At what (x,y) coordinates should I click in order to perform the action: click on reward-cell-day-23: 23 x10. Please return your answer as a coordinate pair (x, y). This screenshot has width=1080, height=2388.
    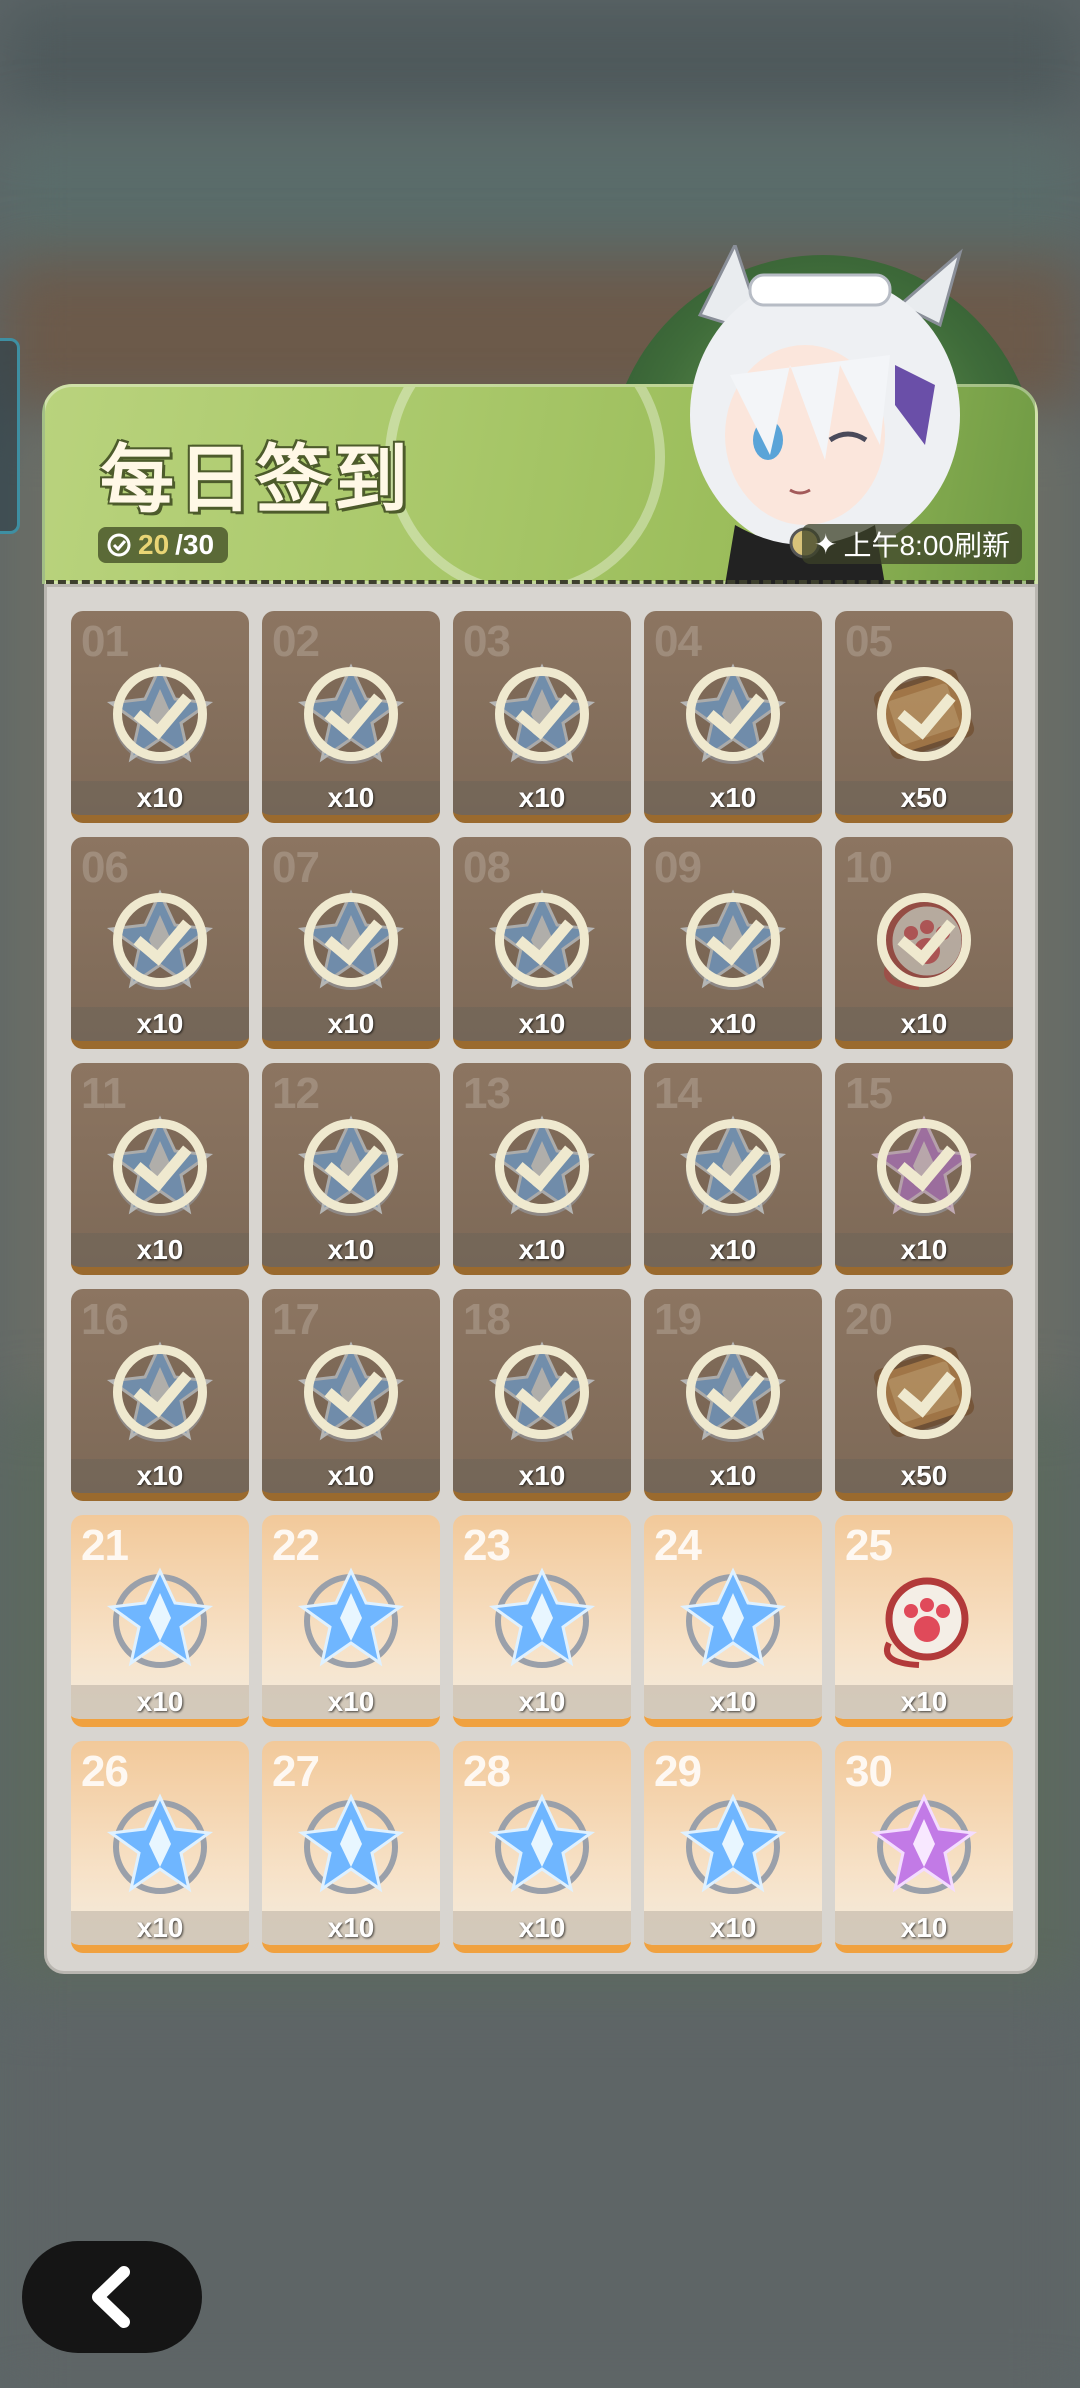
    Looking at the image, I should click on (542, 1621).